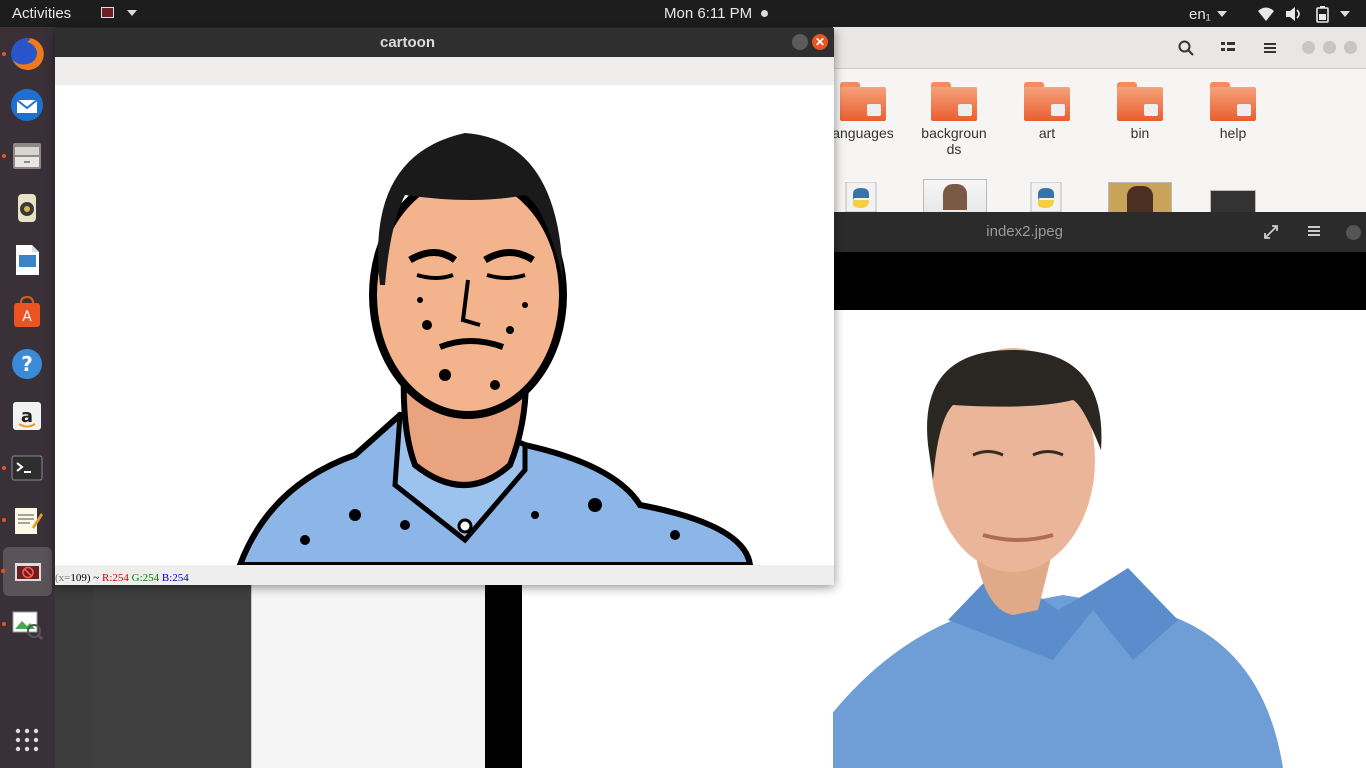 This screenshot has width=1366, height=768. Describe the element at coordinates (172, 676) in the screenshot. I see `background-window-panel` at that location.